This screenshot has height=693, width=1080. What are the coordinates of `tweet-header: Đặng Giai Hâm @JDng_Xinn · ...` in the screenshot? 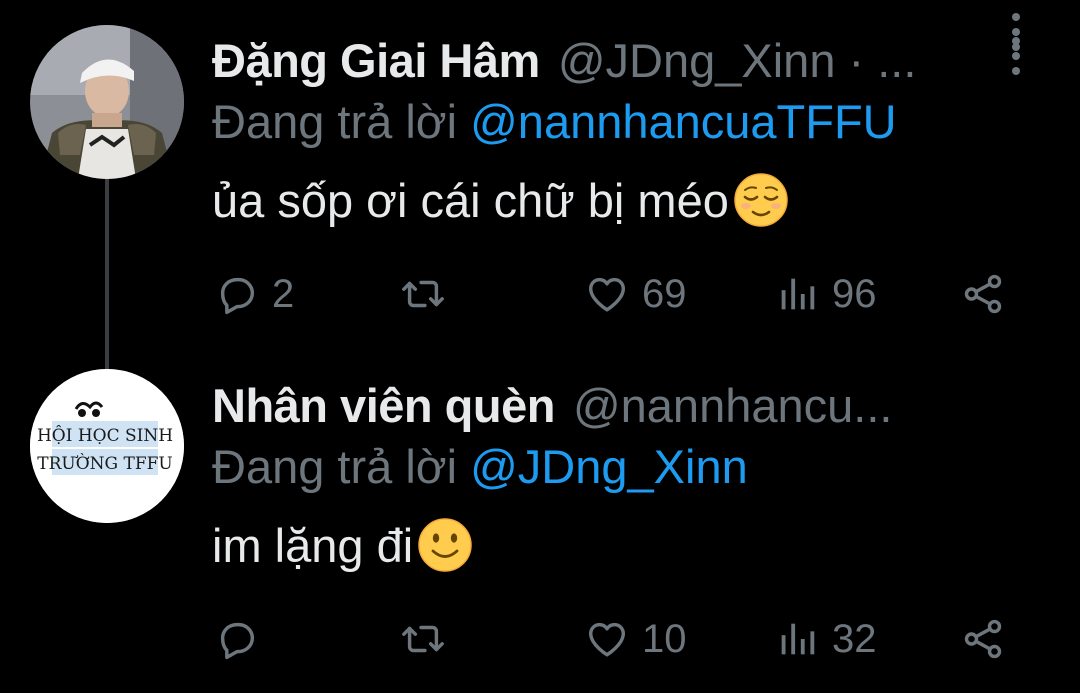 It's located at (596, 60).